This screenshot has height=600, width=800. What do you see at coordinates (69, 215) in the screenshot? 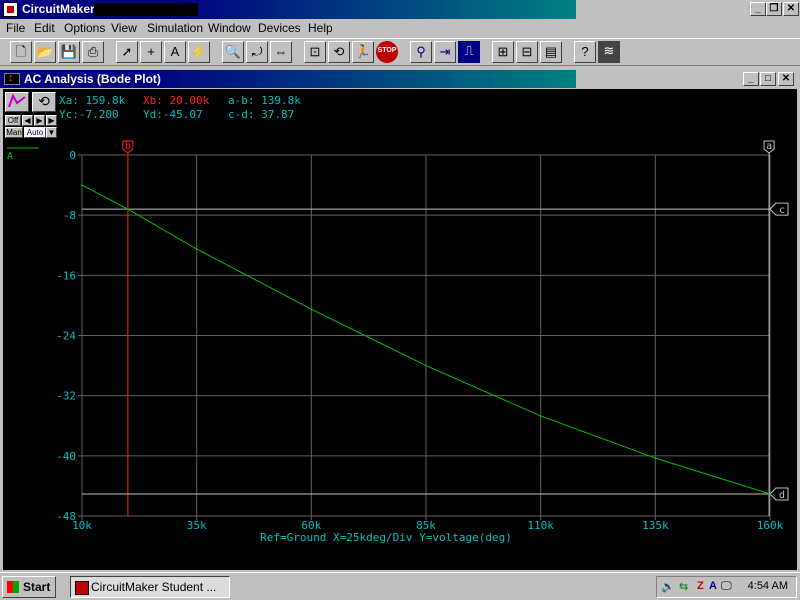
I see `y-tick-label: -8` at bounding box center [69, 215].